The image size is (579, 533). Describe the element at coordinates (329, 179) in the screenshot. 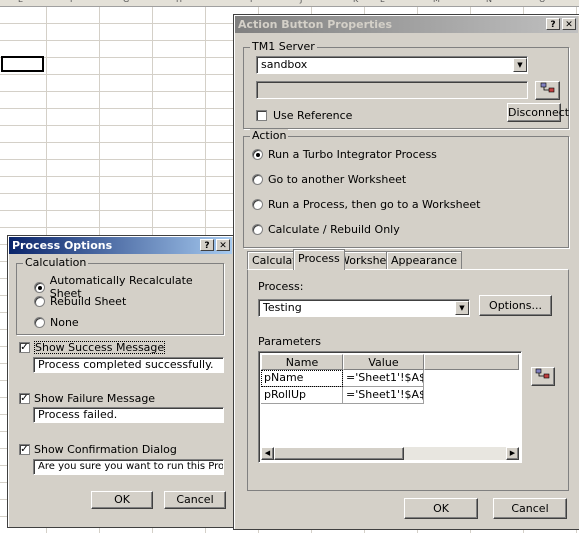

I see `action-radio-goto-worksheet: Go to another Worksheet` at that location.